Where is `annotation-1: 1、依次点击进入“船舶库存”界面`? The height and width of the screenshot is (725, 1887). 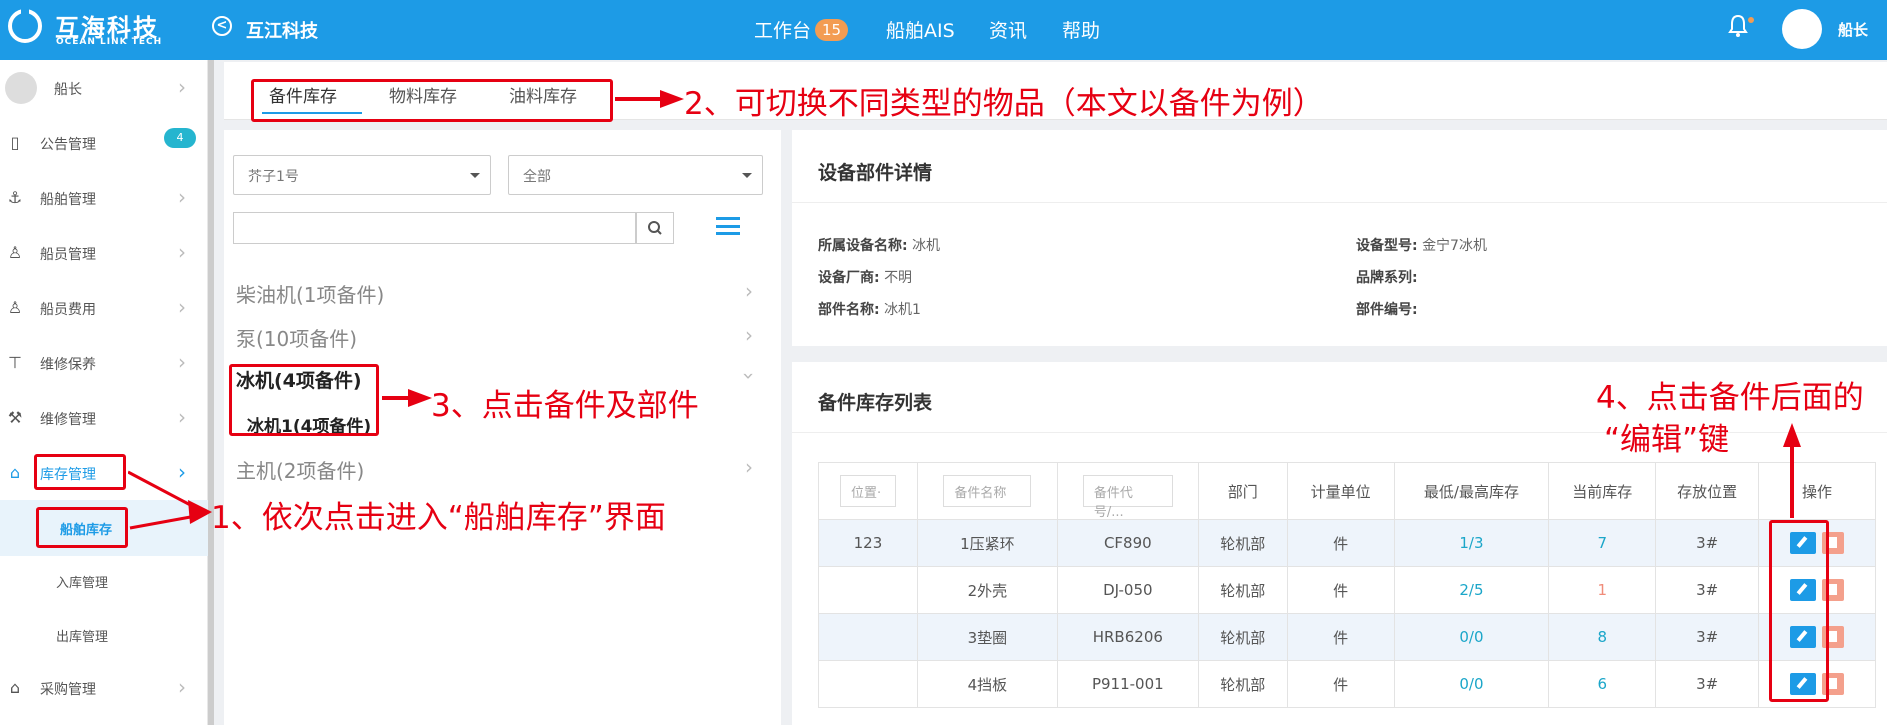
annotation-1: 1、依次点击进入“船舶库存”界面 is located at coordinates (438, 518).